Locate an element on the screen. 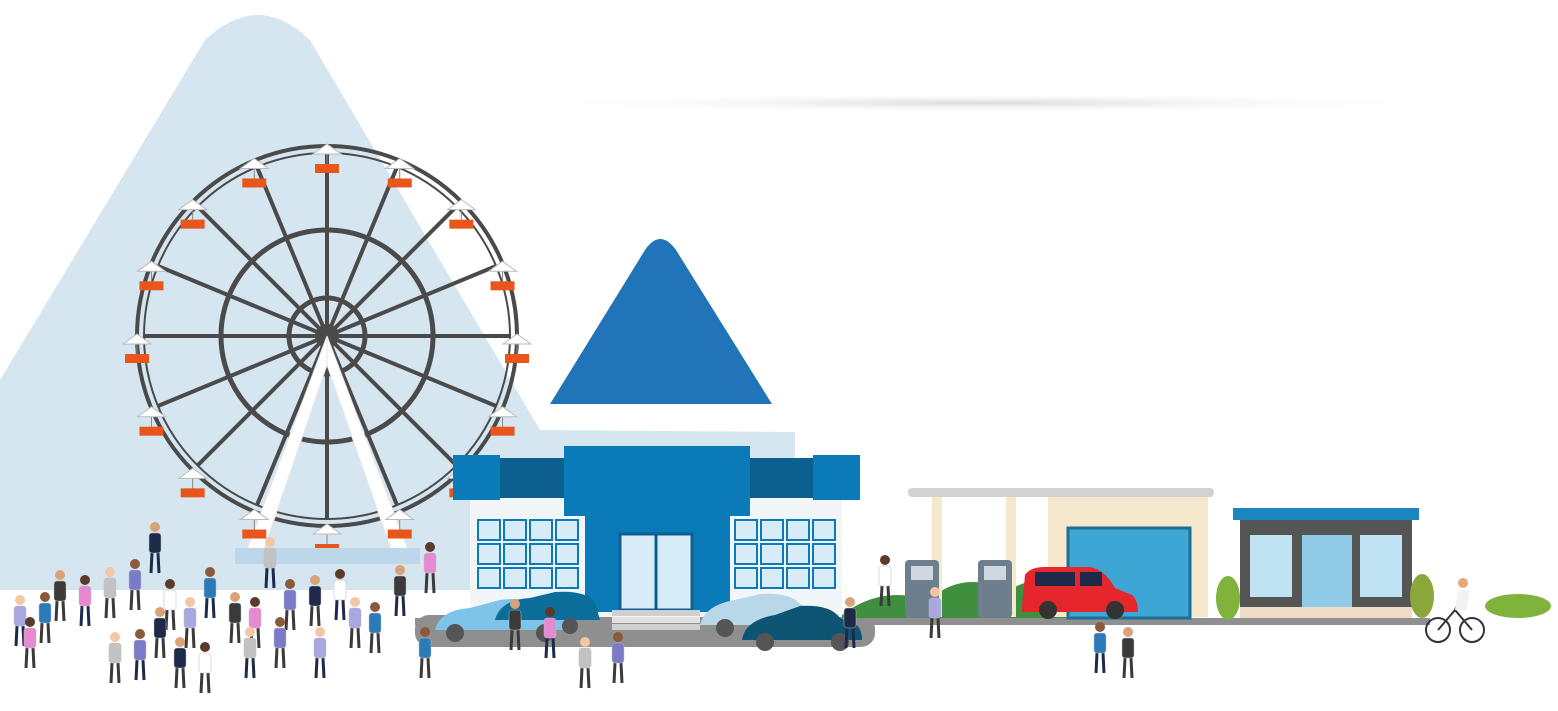  cyclist is located at coordinates (1455, 610).